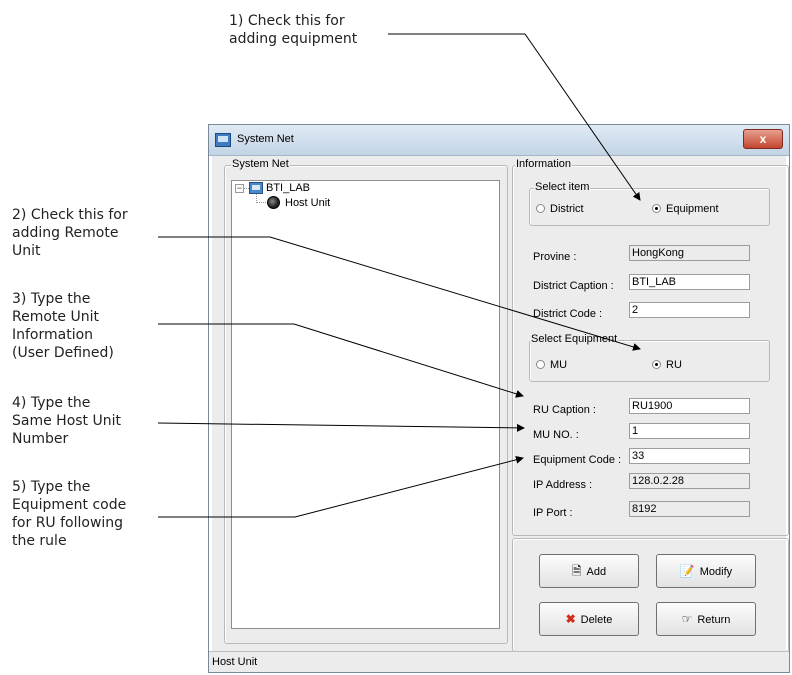 The width and height of the screenshot is (792, 675). What do you see at coordinates (596, 572) in the screenshot?
I see `add-button-label: Add` at bounding box center [596, 572].